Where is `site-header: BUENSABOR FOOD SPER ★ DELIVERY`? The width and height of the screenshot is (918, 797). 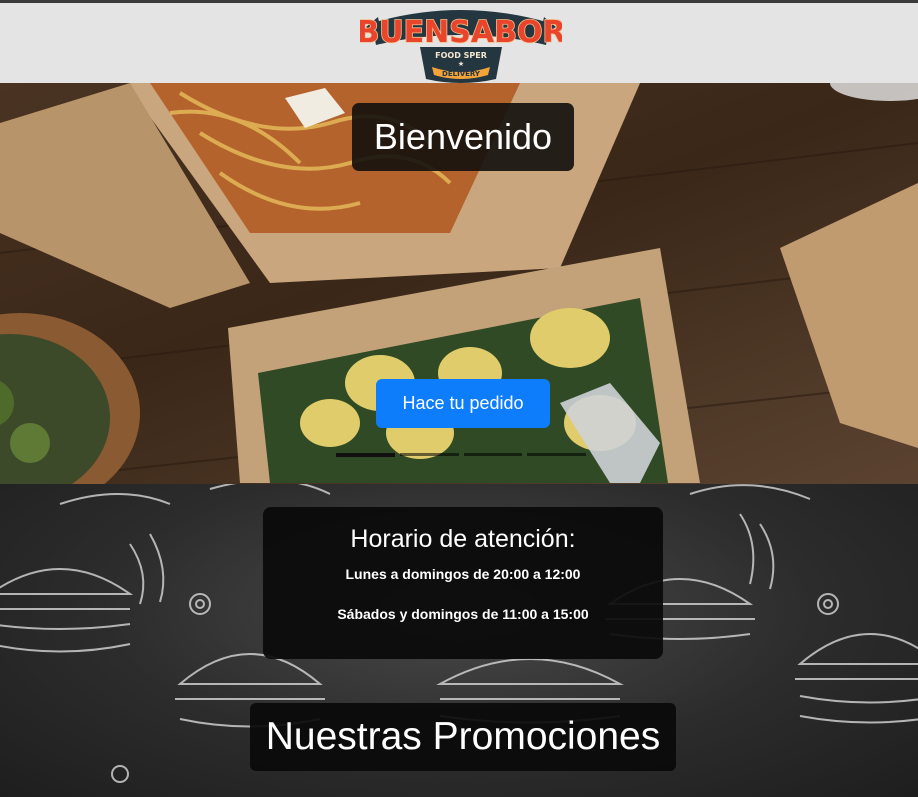 site-header: BUENSABOR FOOD SPER ★ DELIVERY is located at coordinates (459, 43).